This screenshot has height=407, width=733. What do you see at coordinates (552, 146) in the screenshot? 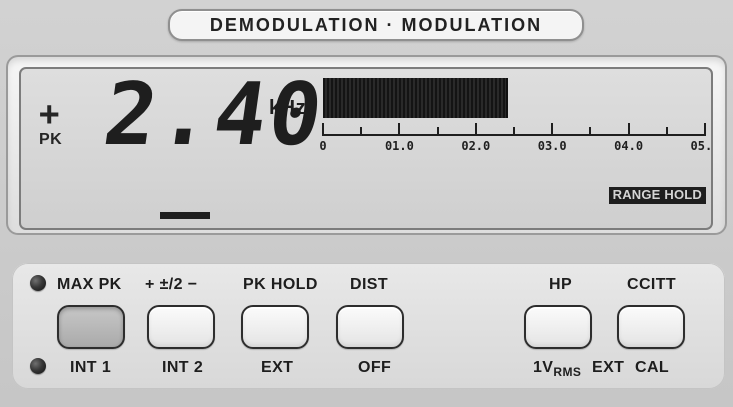
I see `scale-tick-label: 03.0` at bounding box center [552, 146].